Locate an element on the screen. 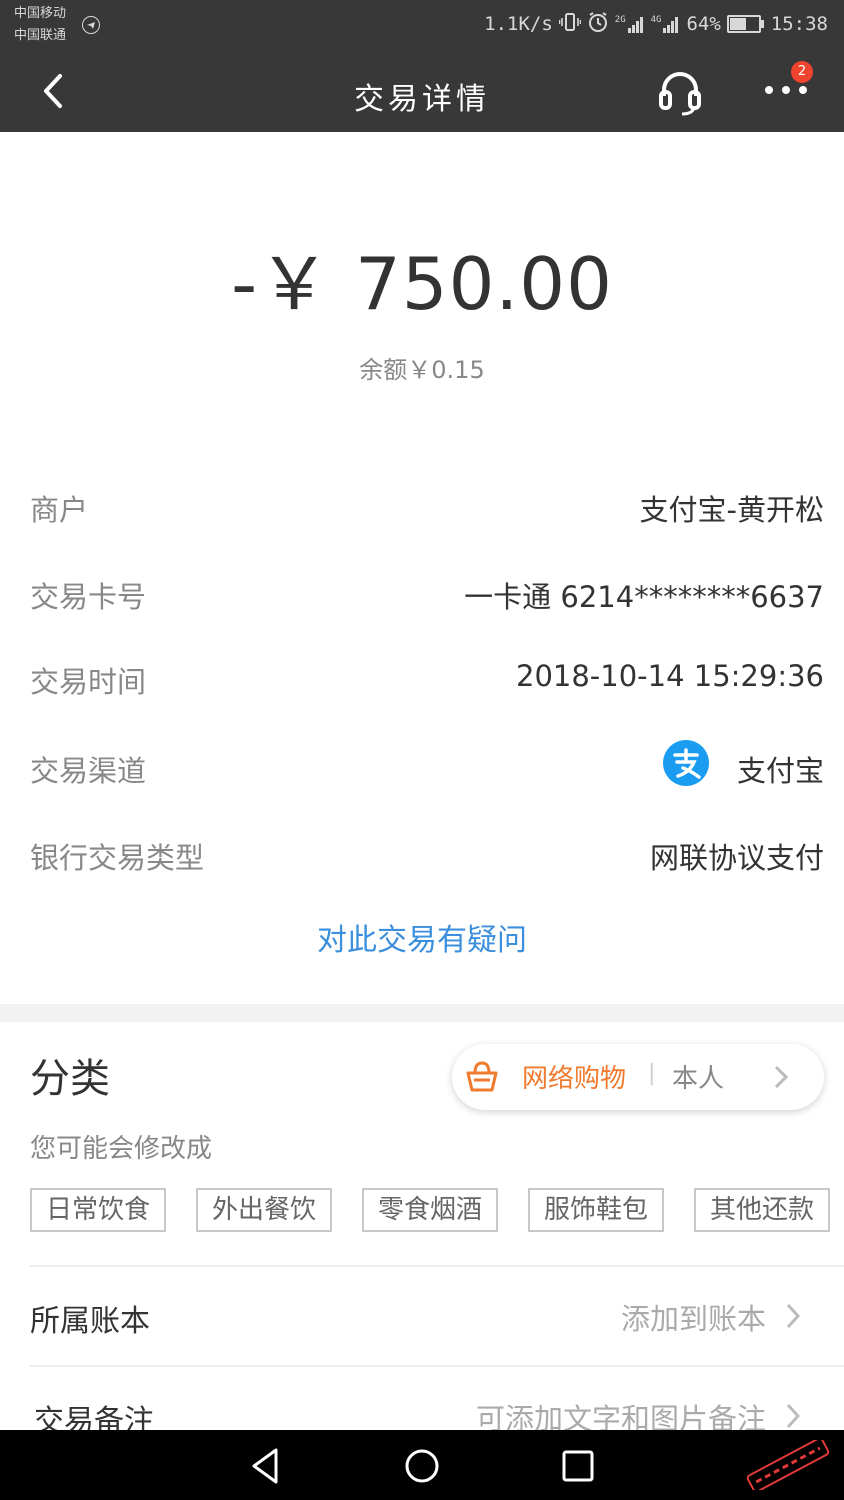 The height and width of the screenshot is (1500, 844). current-category: 网络购物 is located at coordinates (574, 1079).